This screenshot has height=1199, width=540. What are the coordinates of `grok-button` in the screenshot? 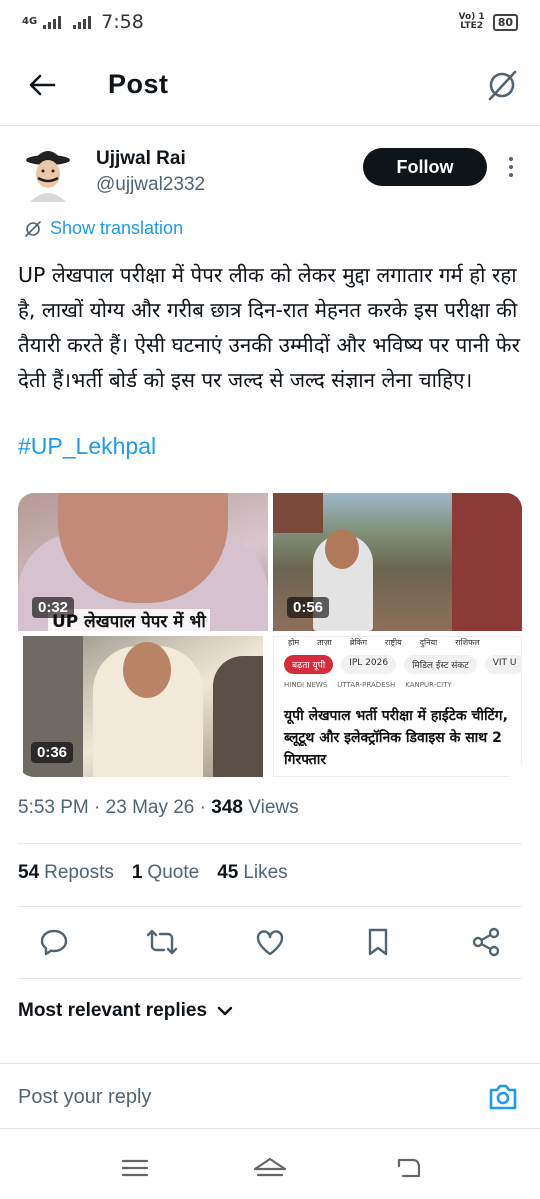 It's located at (502, 85).